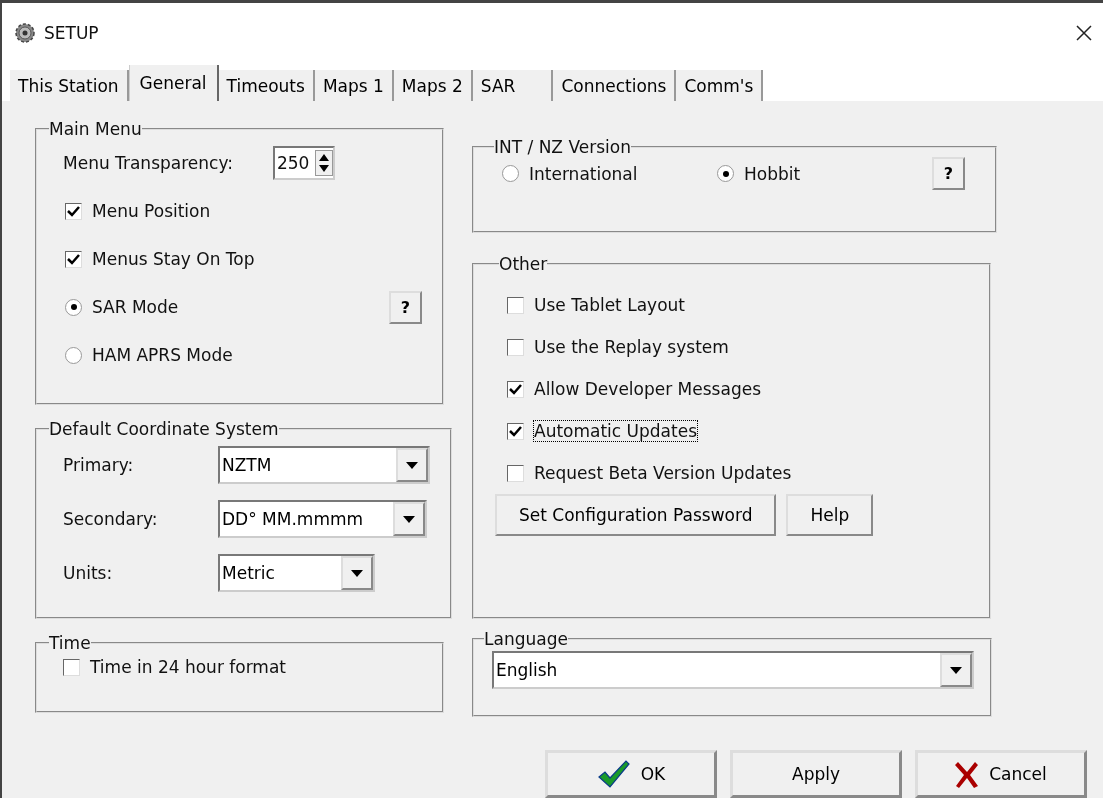  I want to click on group-title: INT / NZ Version, so click(562, 147).